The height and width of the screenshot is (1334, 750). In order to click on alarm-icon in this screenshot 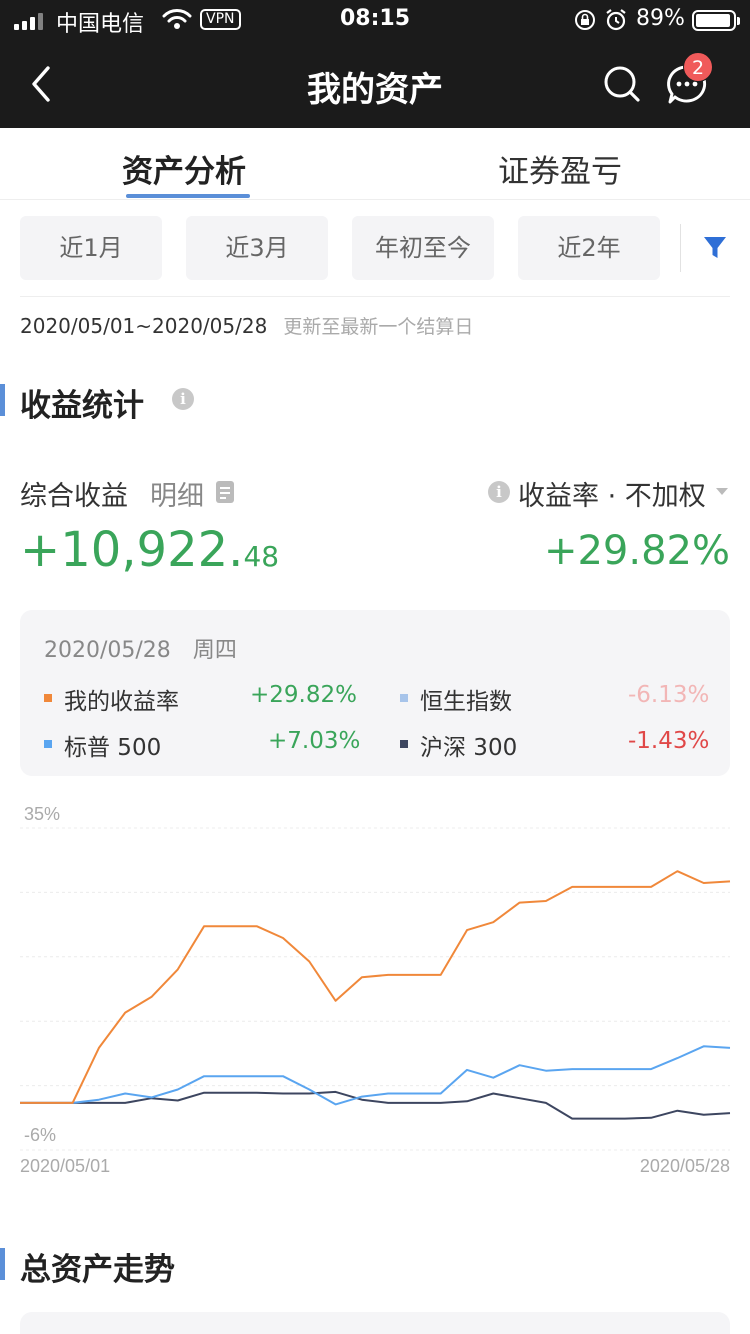, I will do `click(616, 20)`.